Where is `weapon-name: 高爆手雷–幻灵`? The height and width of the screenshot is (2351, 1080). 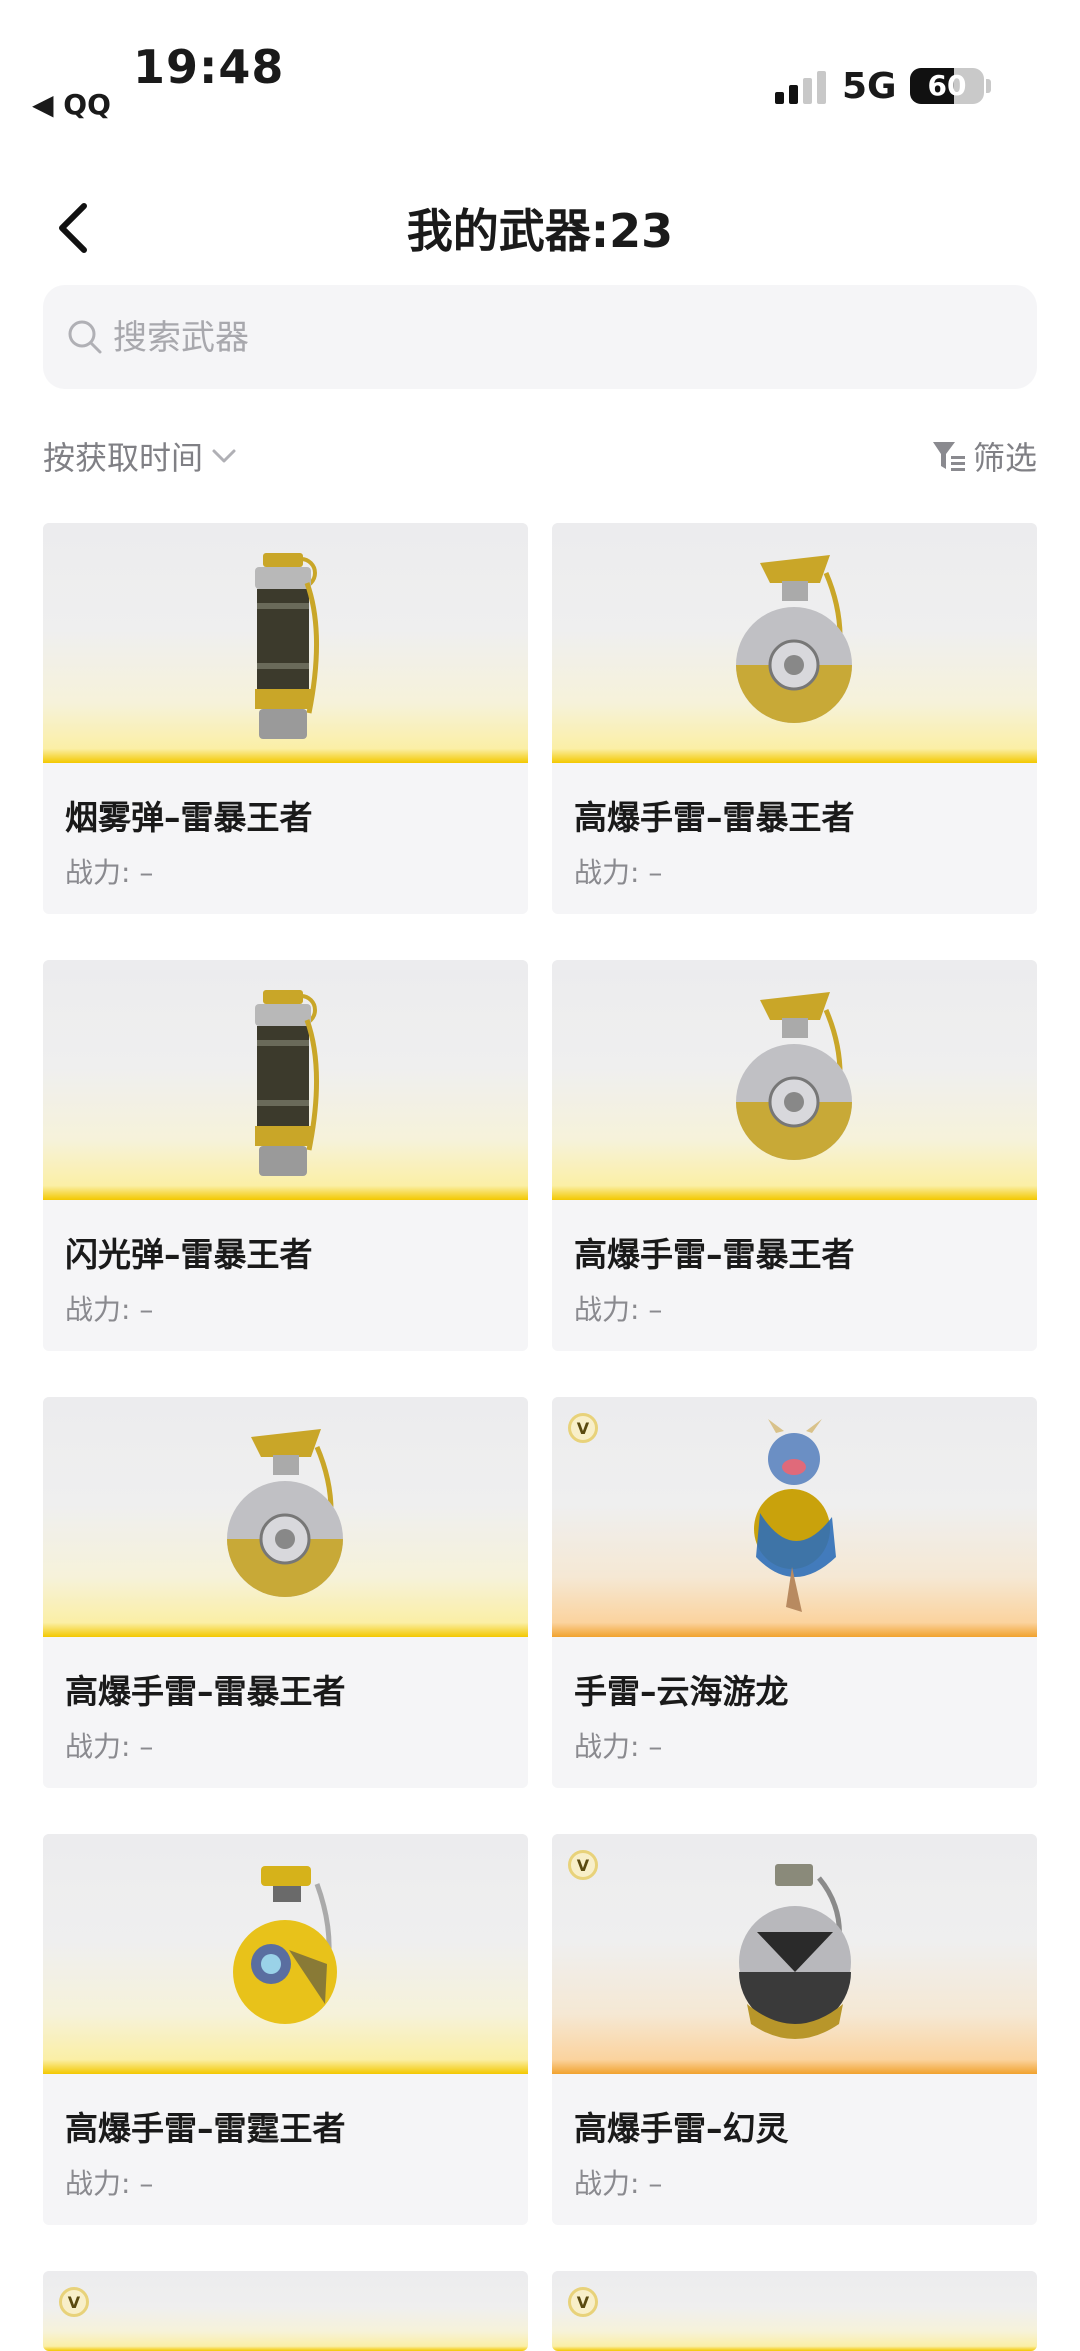
weapon-name: 高爆手雷–幻灵 is located at coordinates (681, 2128).